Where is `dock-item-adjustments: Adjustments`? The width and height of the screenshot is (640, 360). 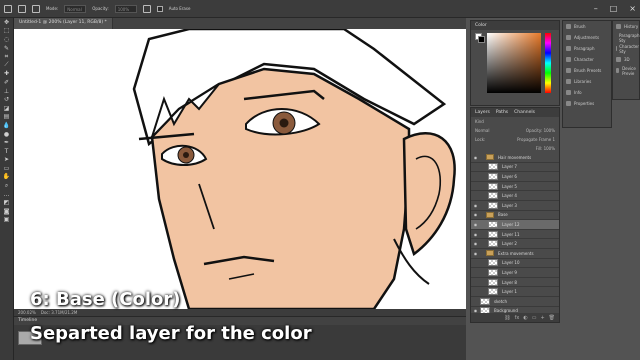 dock-item-adjustments: Adjustments is located at coordinates (587, 37).